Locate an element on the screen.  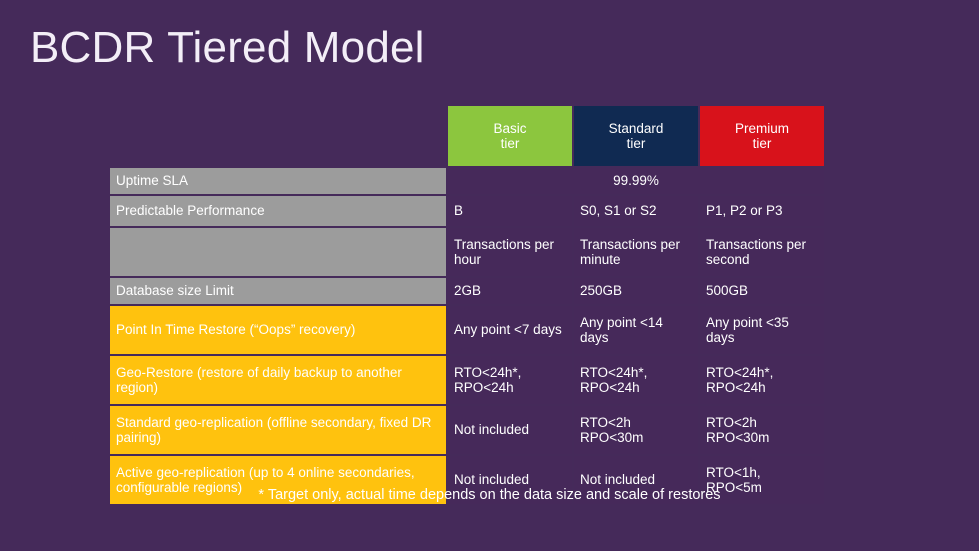
cell-size-basic: 2GB is located at coordinates (510, 291).